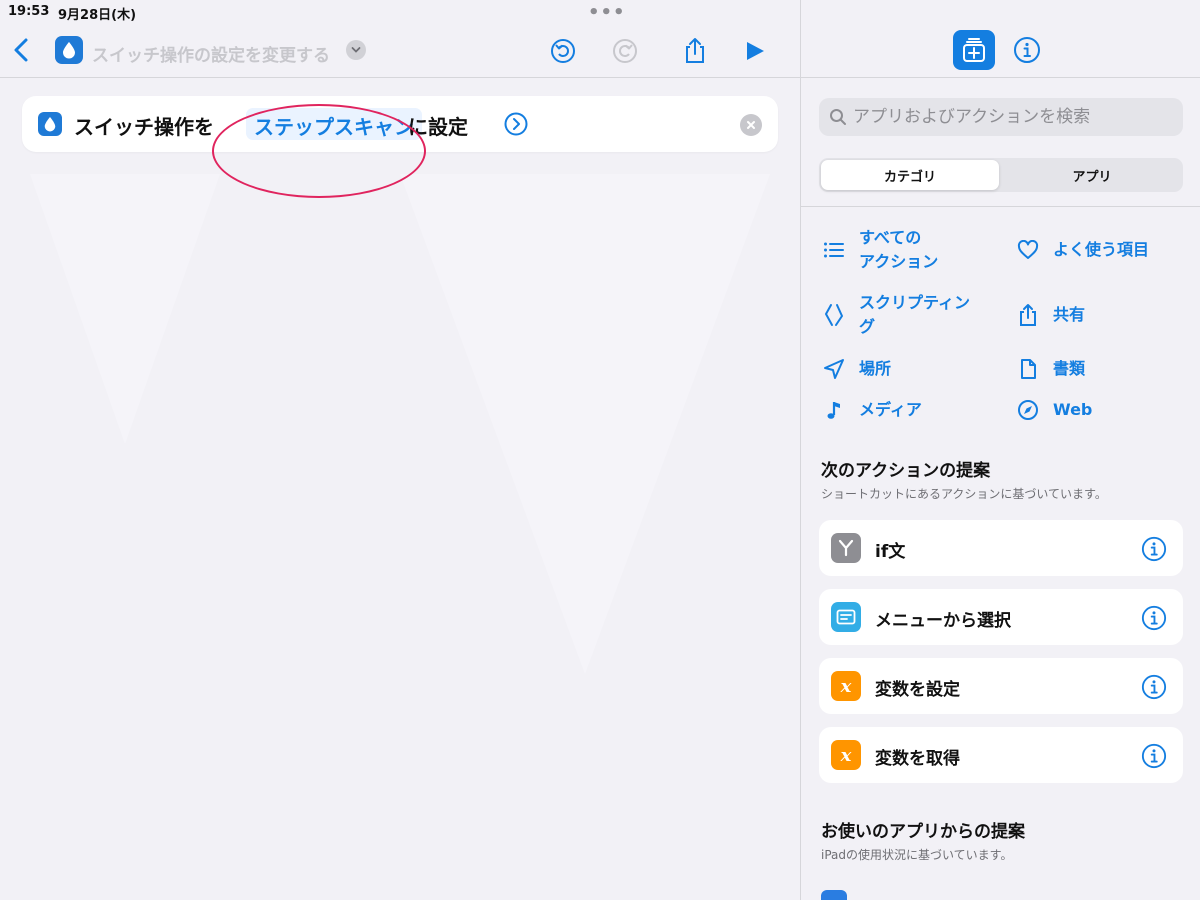 This screenshot has width=1200, height=900. I want to click on segment-apps: アプリ, so click(1092, 175).